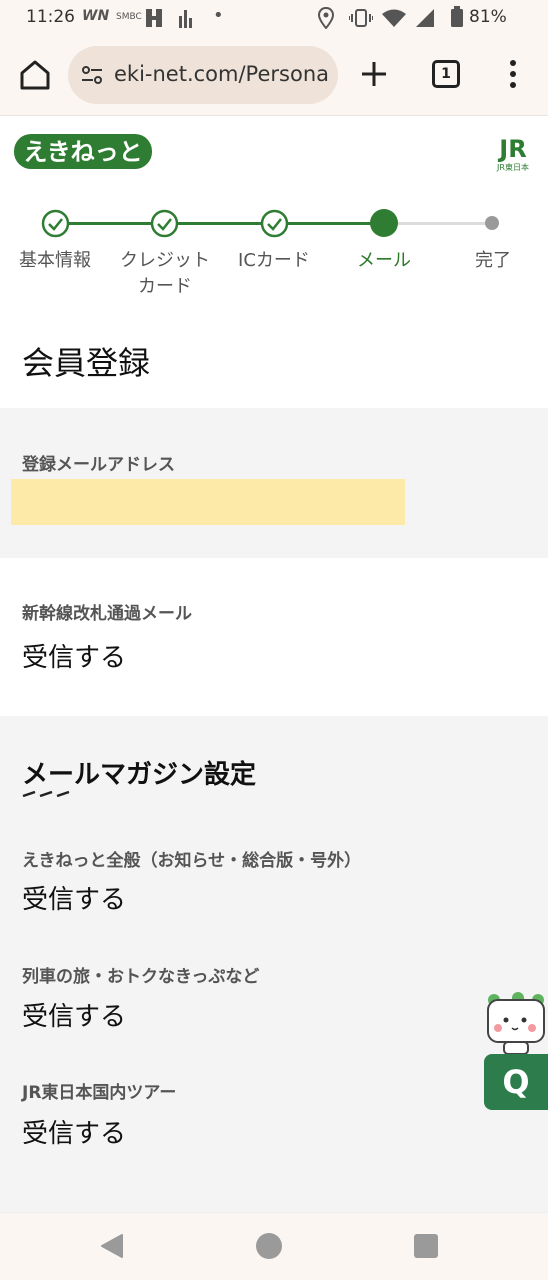 The width and height of the screenshot is (548, 1280). I want to click on signal-icon, so click(425, 18).